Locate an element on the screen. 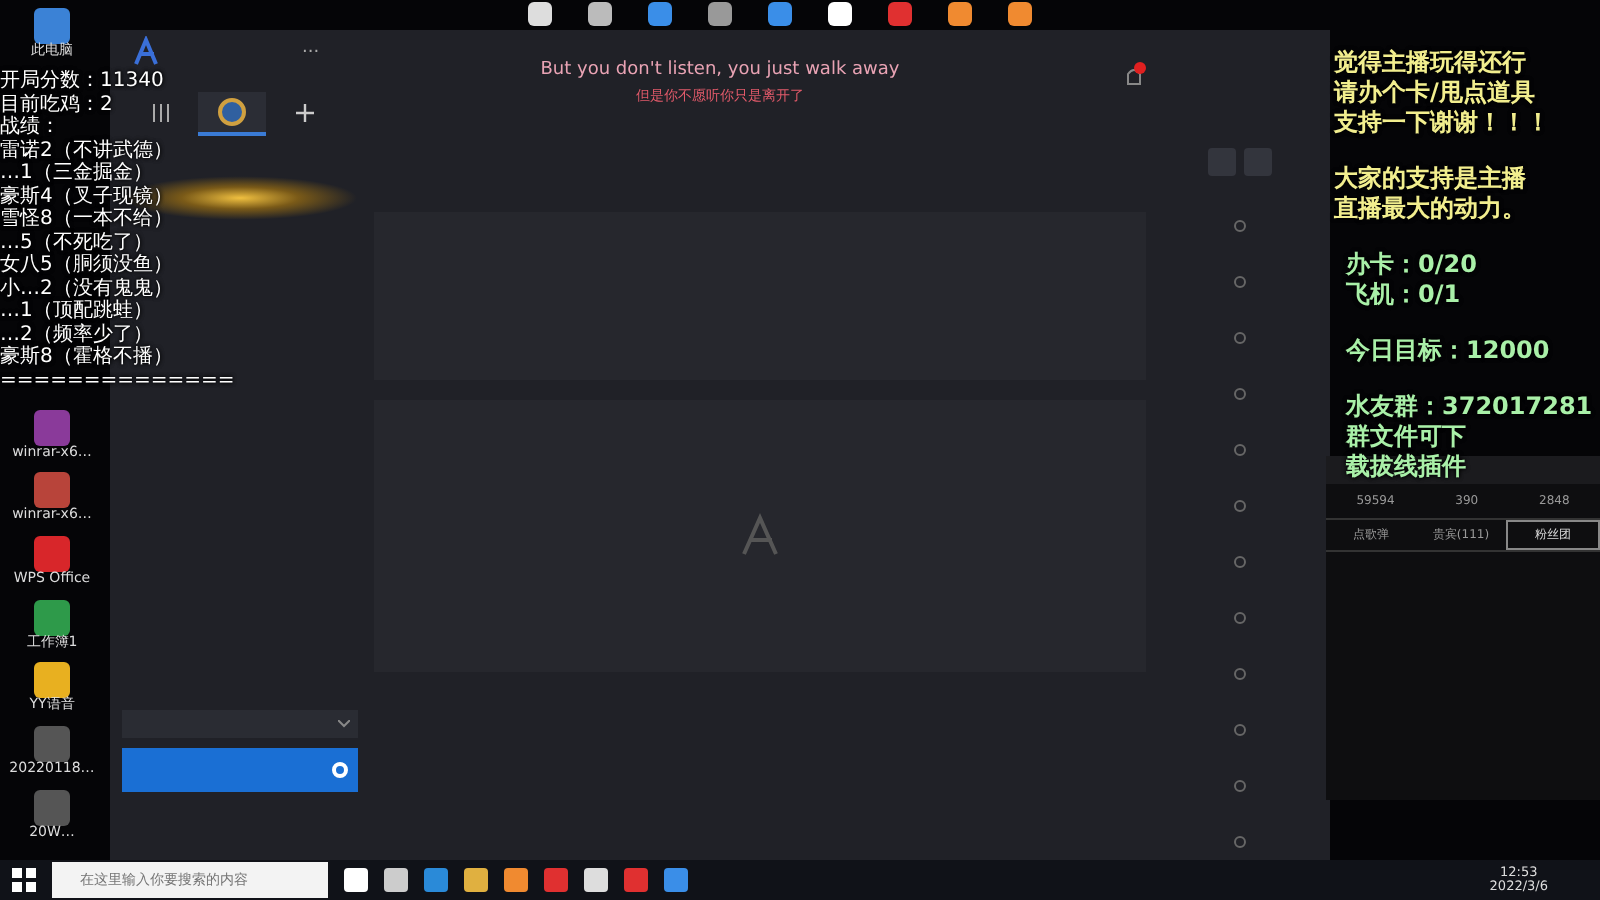  overlay-text: 战绩： is located at coordinates (30, 127).